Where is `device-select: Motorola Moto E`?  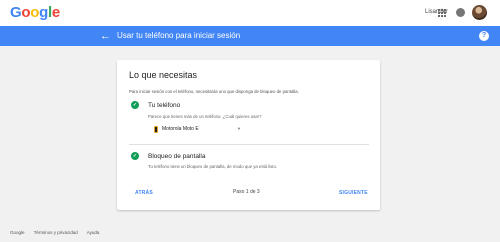 device-select: Motorola Moto E is located at coordinates (180, 129).